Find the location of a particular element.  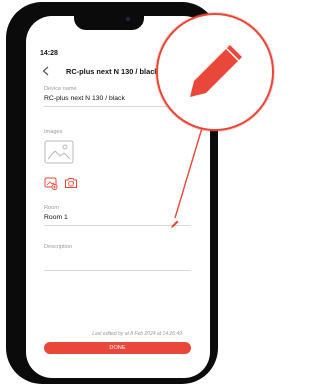

camera-icon is located at coordinates (128, 19).